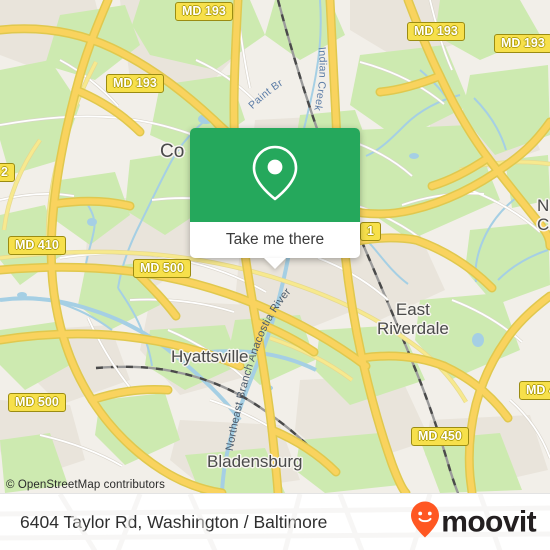  What do you see at coordinates (534, 390) in the screenshot?
I see `shield-md-410-right: MD 43` at bounding box center [534, 390].